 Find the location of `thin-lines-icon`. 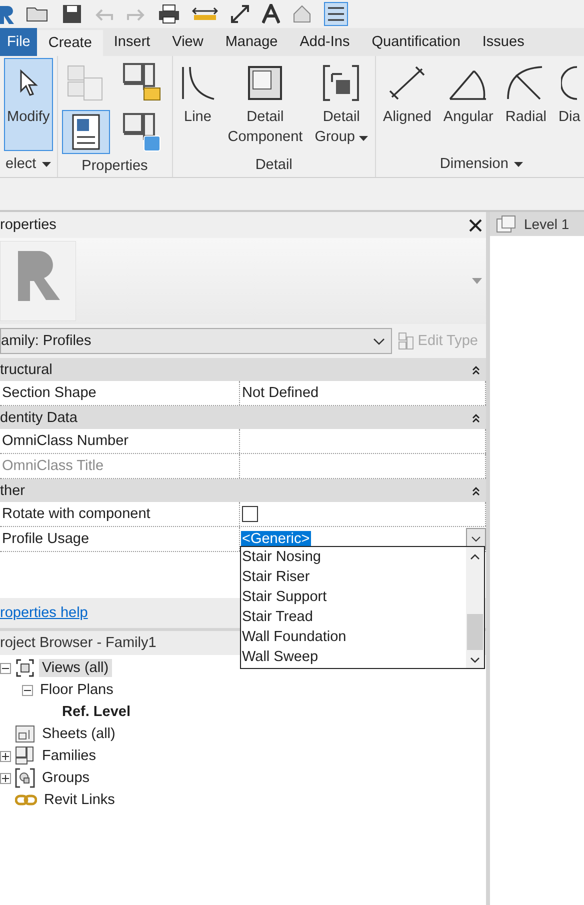

thin-lines-icon is located at coordinates (336, 14).